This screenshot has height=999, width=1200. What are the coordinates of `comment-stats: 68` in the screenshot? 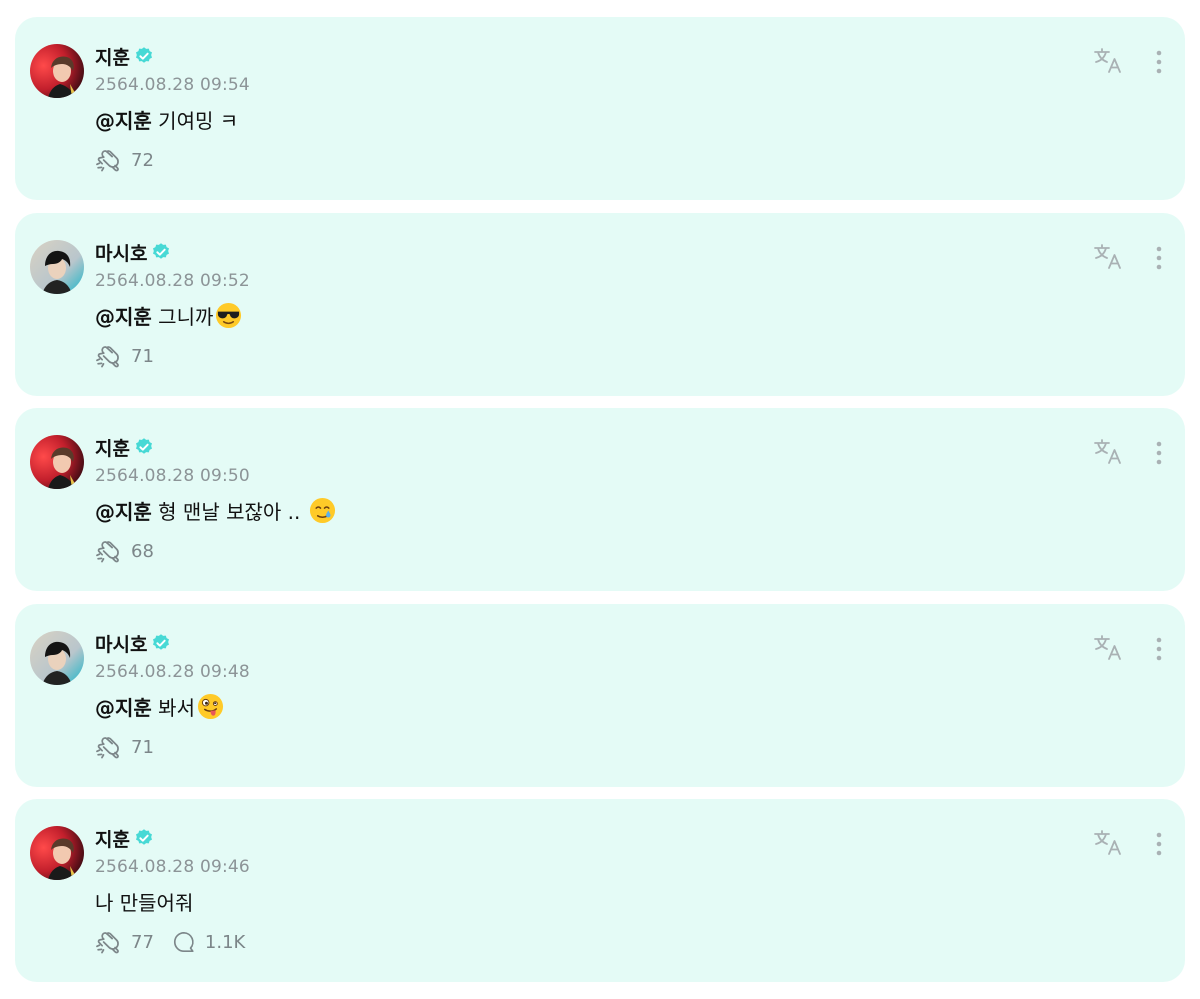 It's located at (133, 551).